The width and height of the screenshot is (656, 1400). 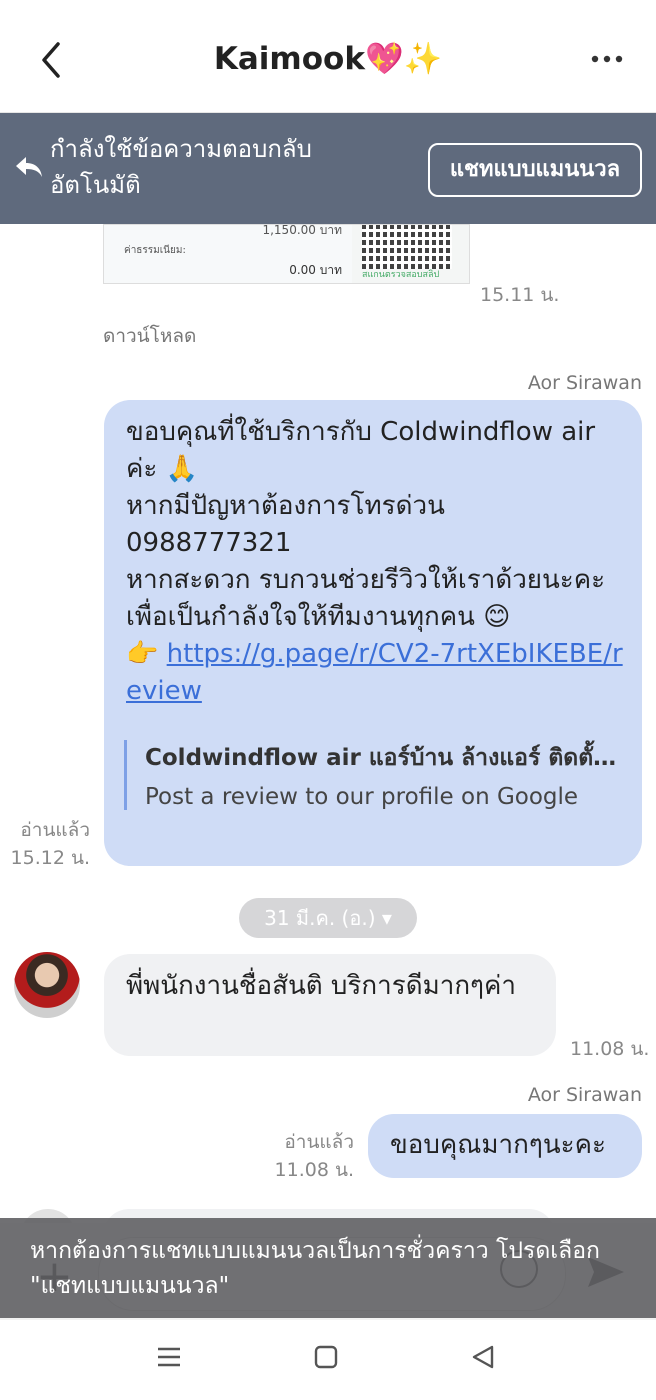 I want to click on more-options-icon, so click(x=607, y=59).